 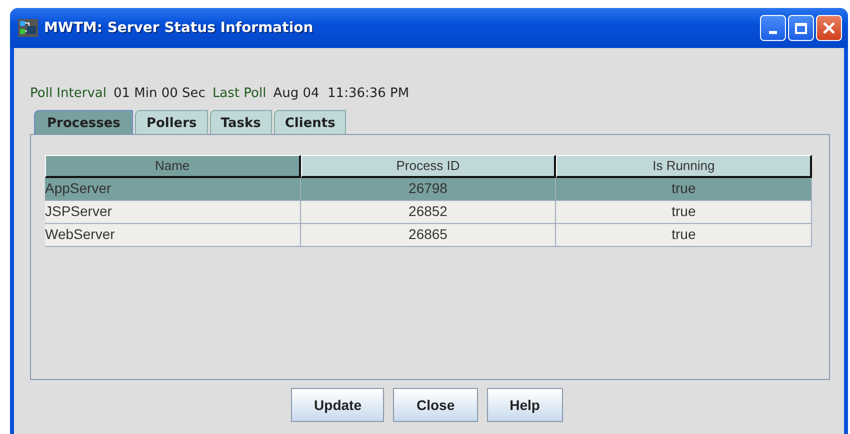 What do you see at coordinates (241, 122) in the screenshot?
I see `tab: Tasks` at bounding box center [241, 122].